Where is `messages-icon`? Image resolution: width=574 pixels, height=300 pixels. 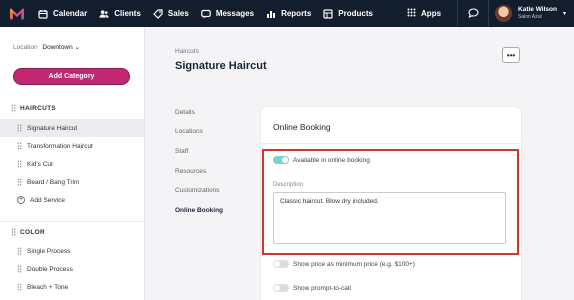
messages-icon is located at coordinates (206, 14).